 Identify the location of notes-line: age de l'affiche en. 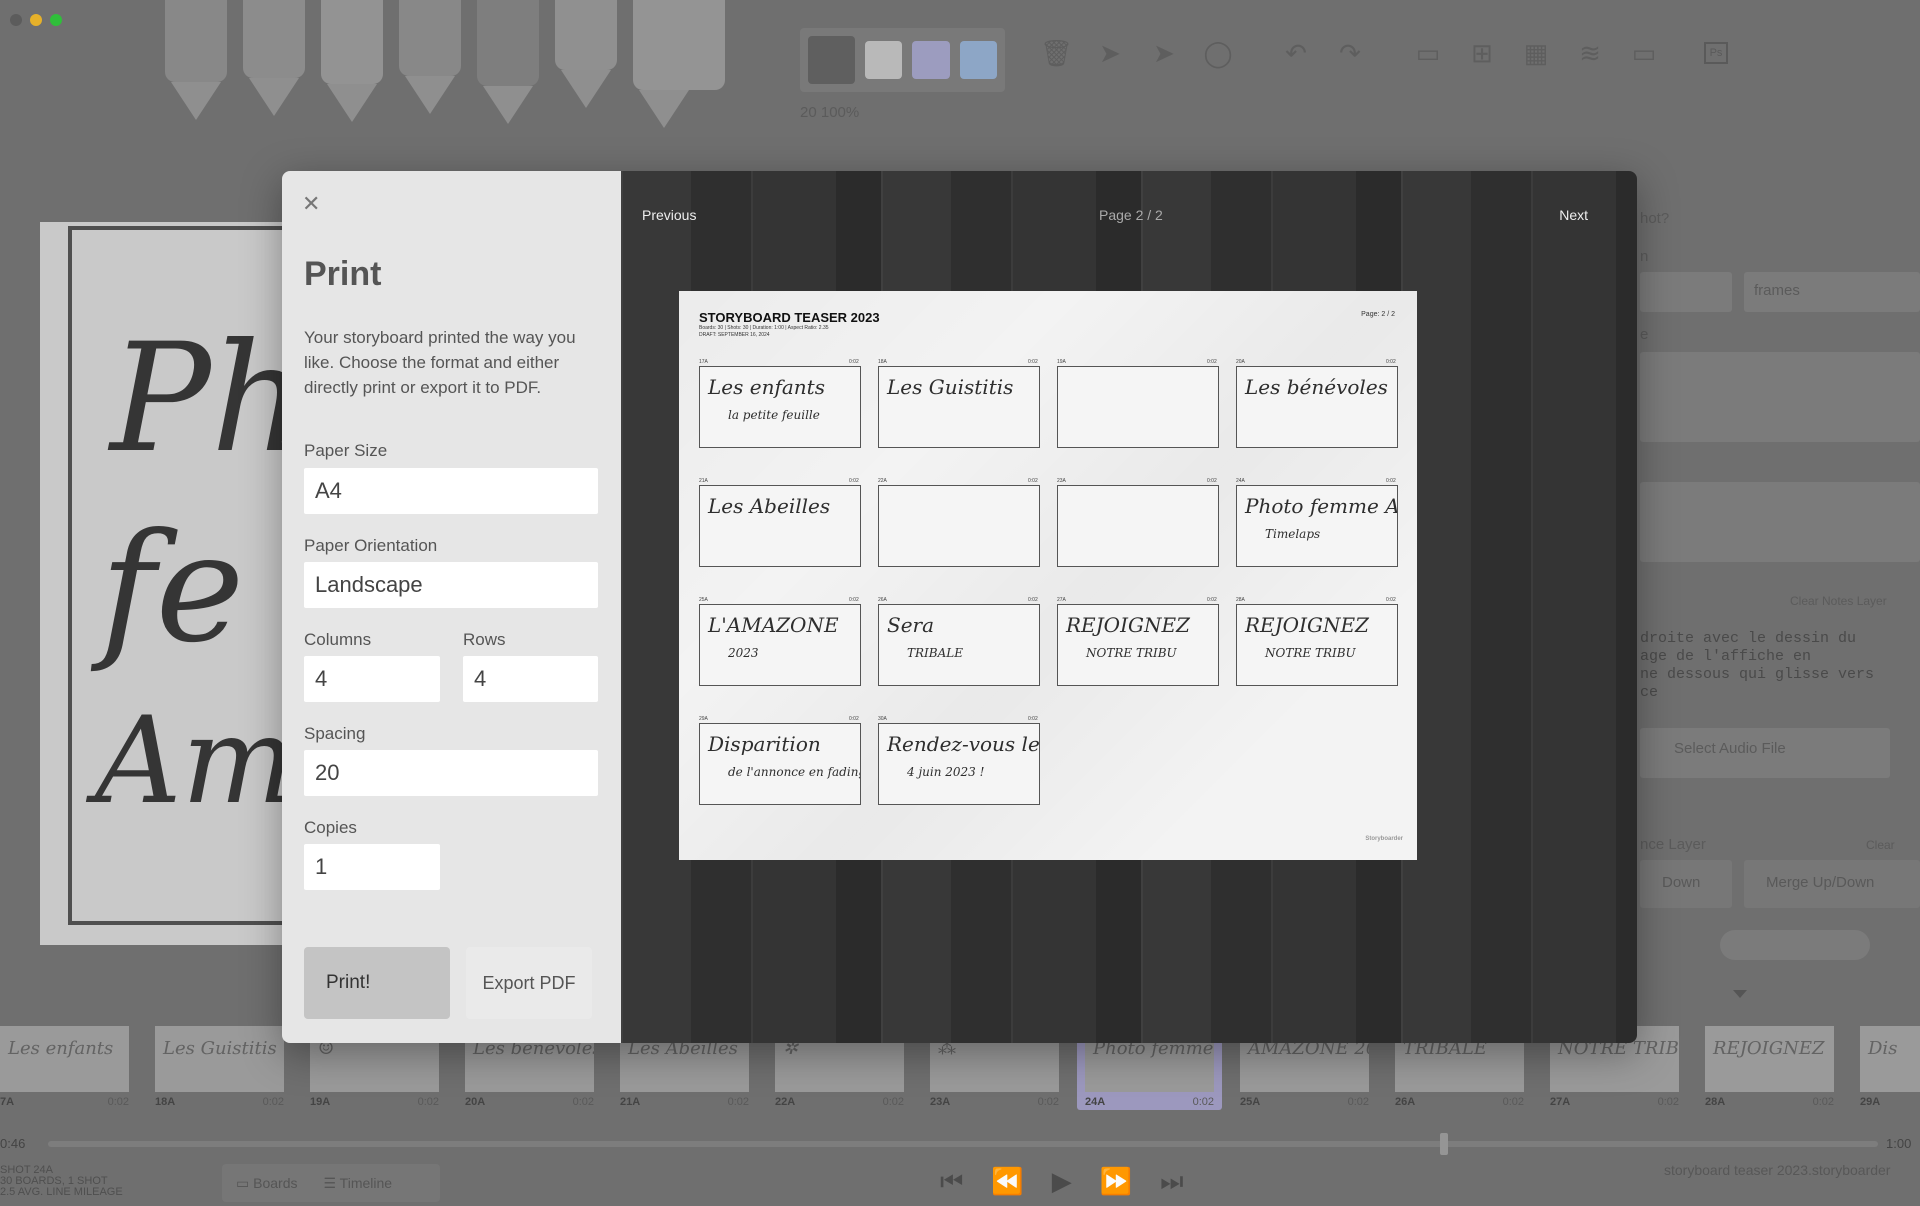
(1726, 656).